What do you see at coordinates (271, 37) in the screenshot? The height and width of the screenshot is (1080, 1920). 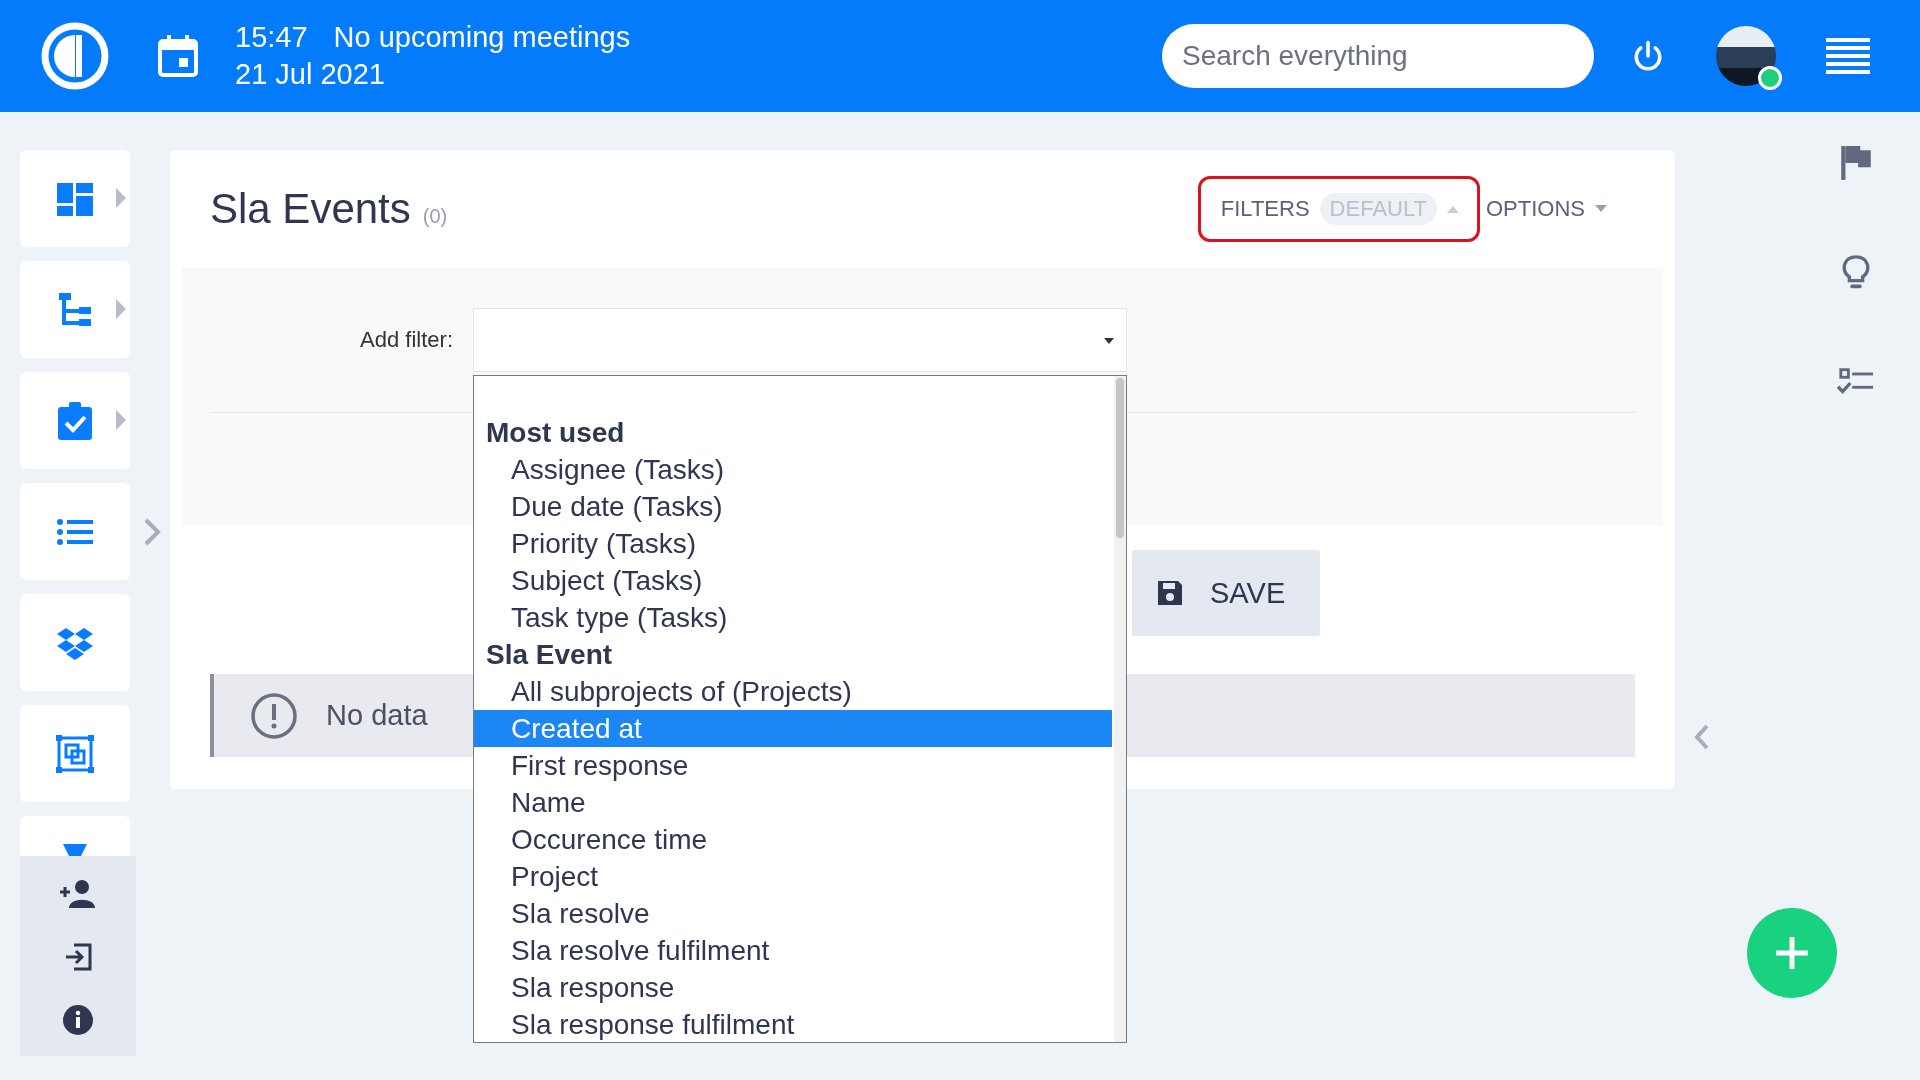 I see `clock-time: 15:47` at bounding box center [271, 37].